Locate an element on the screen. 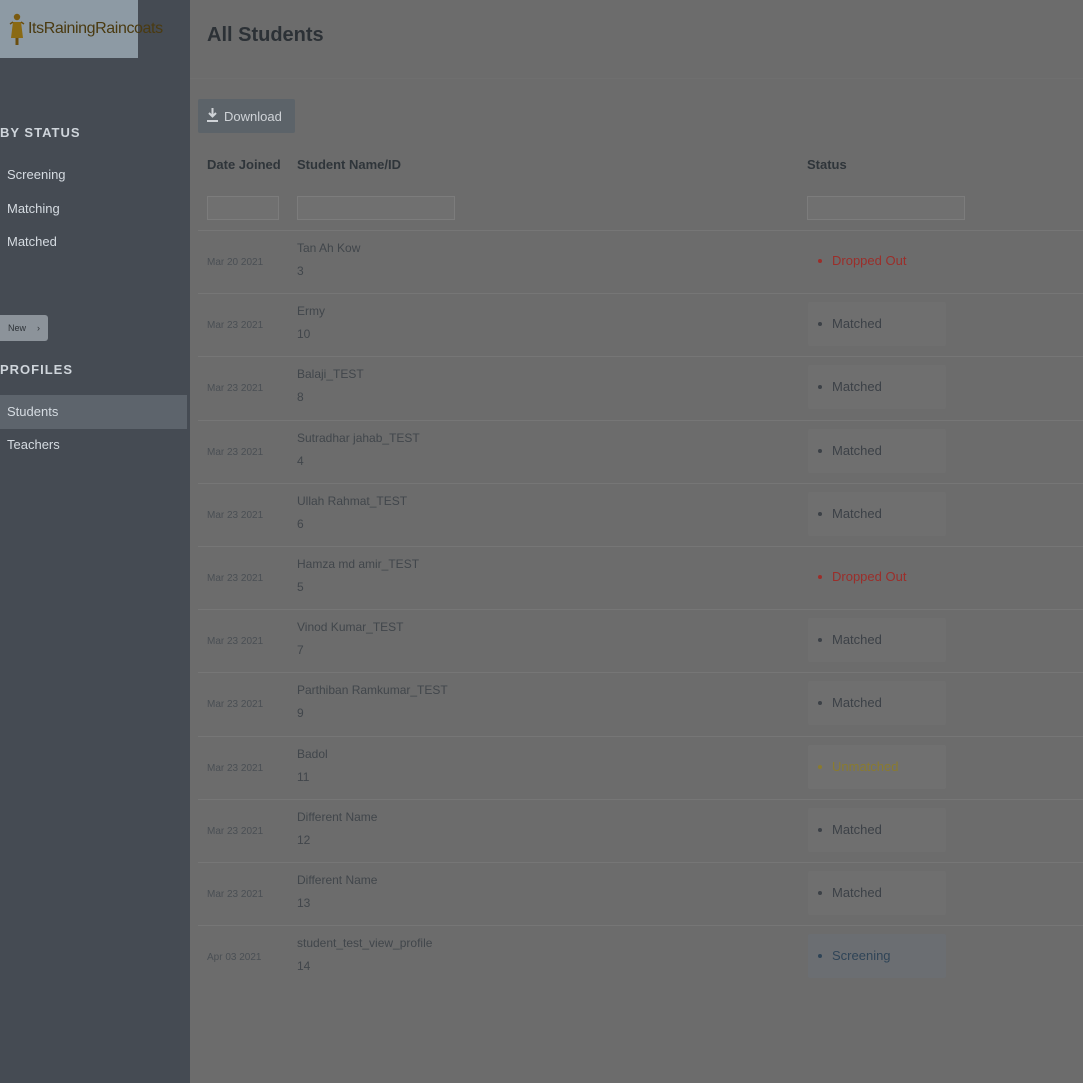  student-name-link: Hamza md amir_TEST is located at coordinates (358, 564).